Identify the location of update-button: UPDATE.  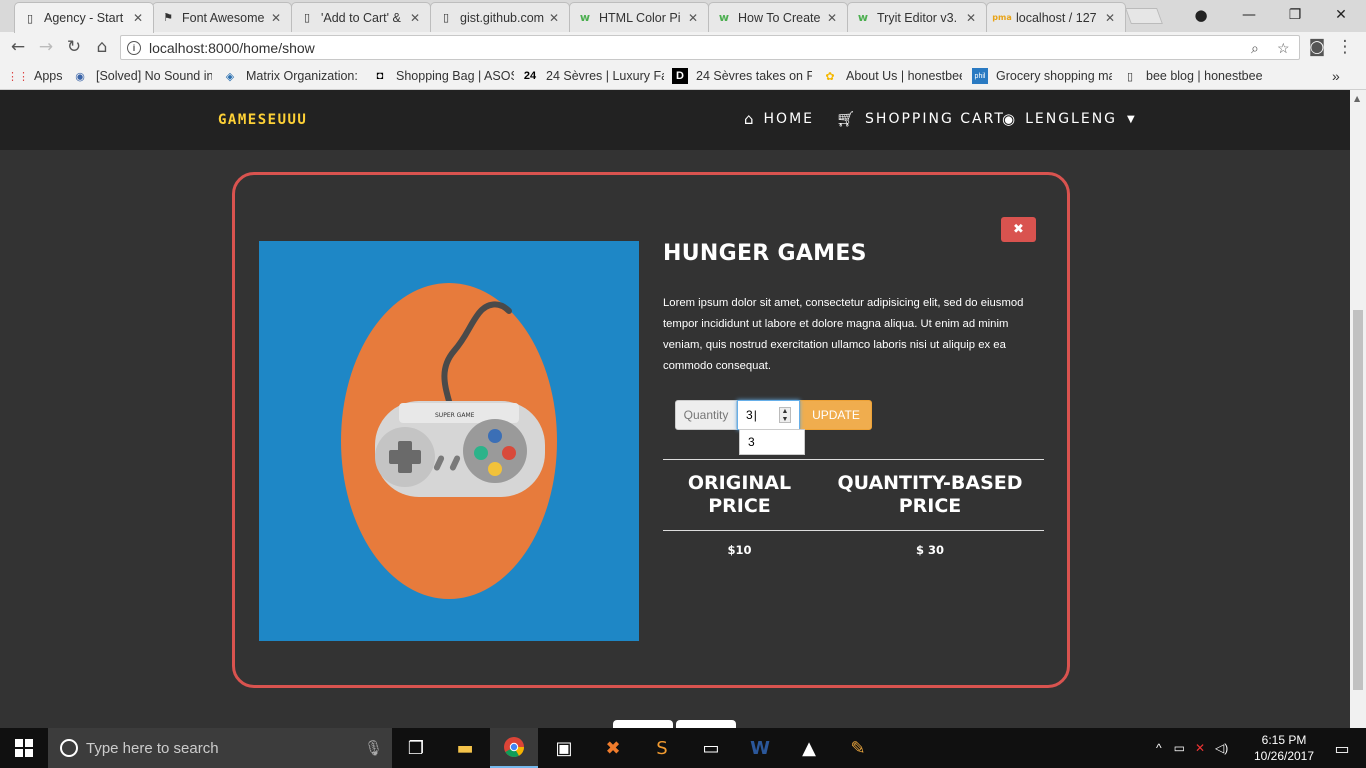
(836, 415).